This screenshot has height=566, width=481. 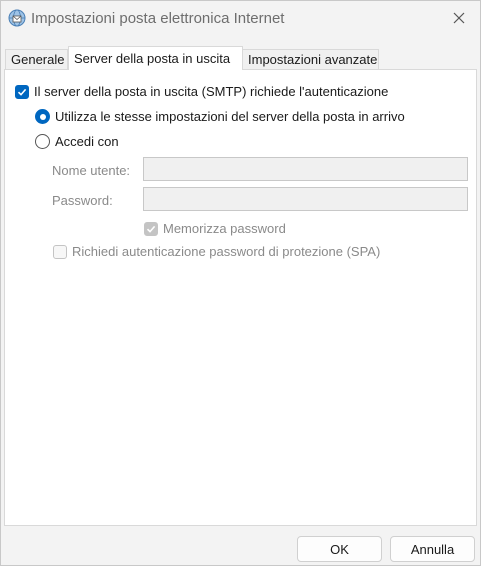 I want to click on remember-password-checkbox, so click(x=151, y=228).